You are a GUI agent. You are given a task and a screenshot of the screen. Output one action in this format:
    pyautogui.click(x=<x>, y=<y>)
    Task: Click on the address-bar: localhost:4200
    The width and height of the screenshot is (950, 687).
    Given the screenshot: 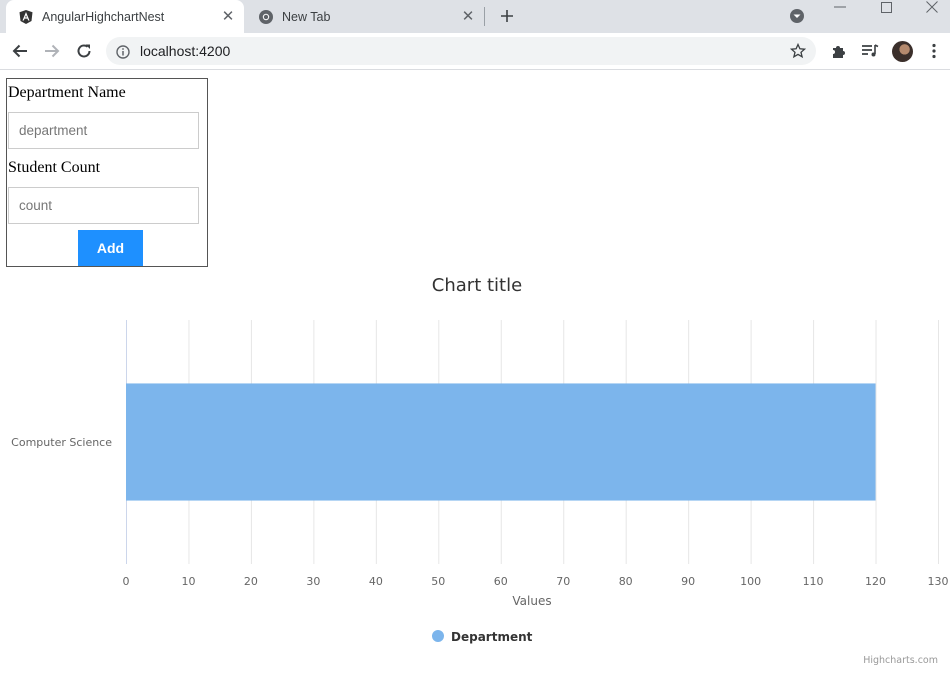 What is the action you would take?
    pyautogui.click(x=461, y=51)
    